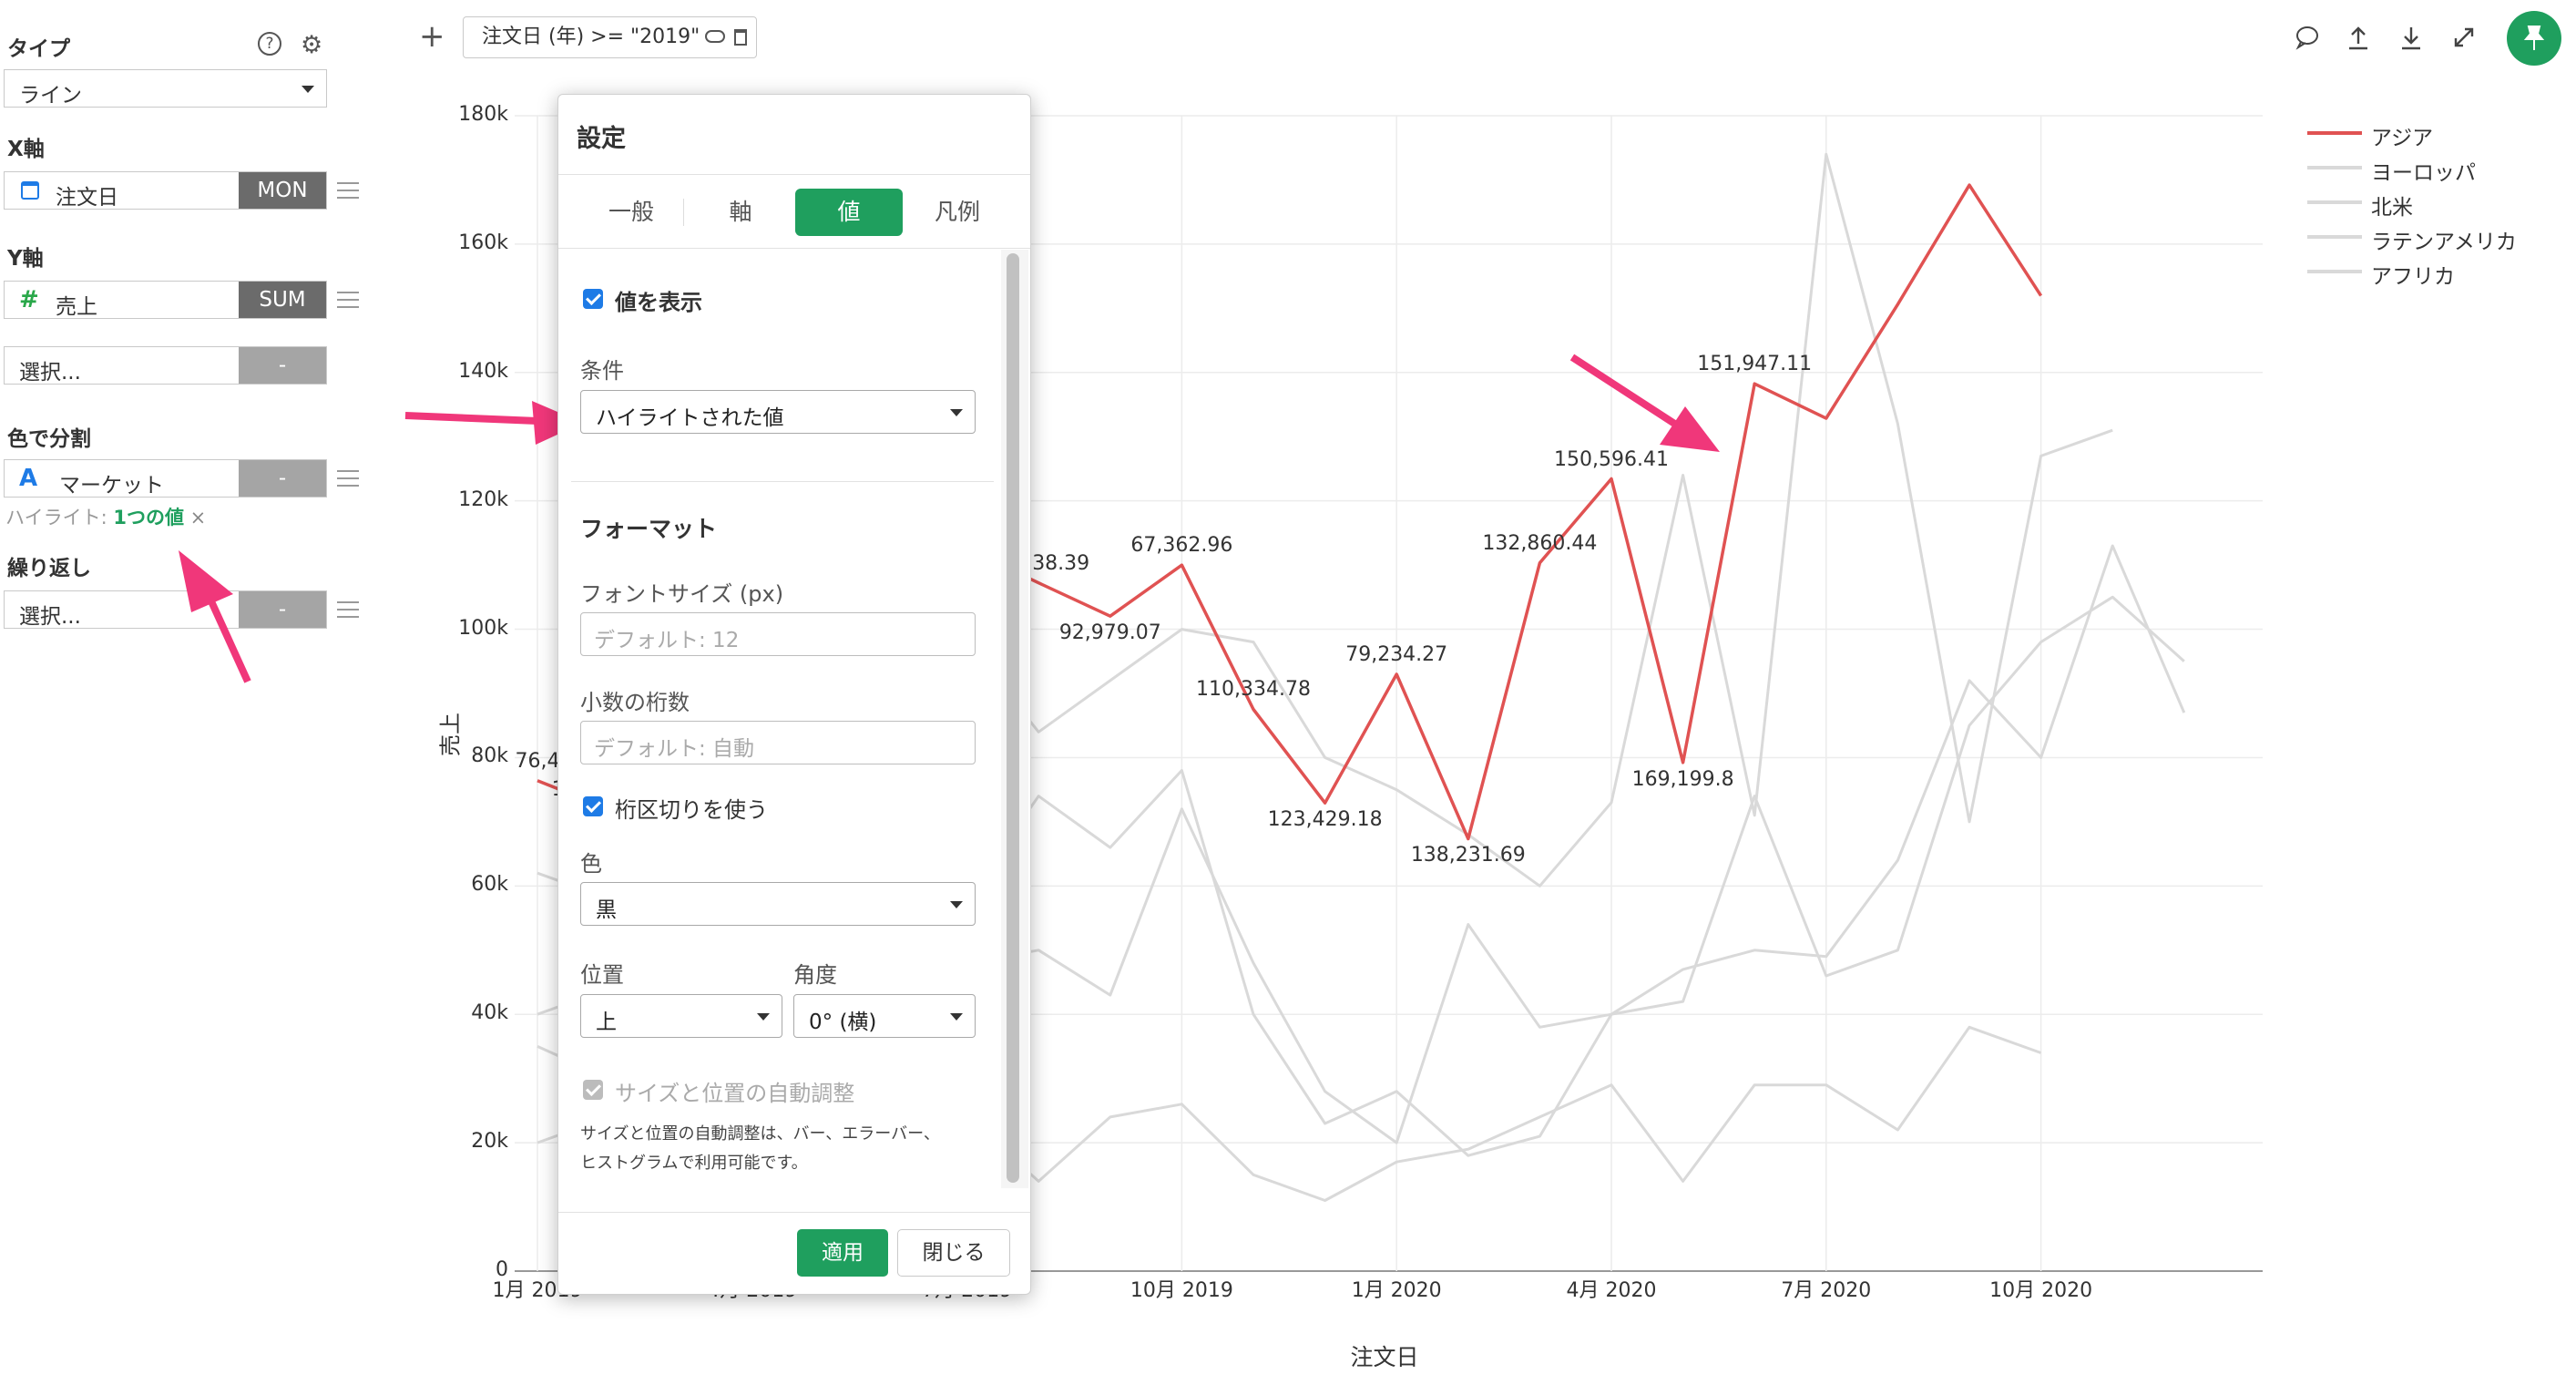 This screenshot has height=1385, width=2576. I want to click on tab-values: 値, so click(849, 213).